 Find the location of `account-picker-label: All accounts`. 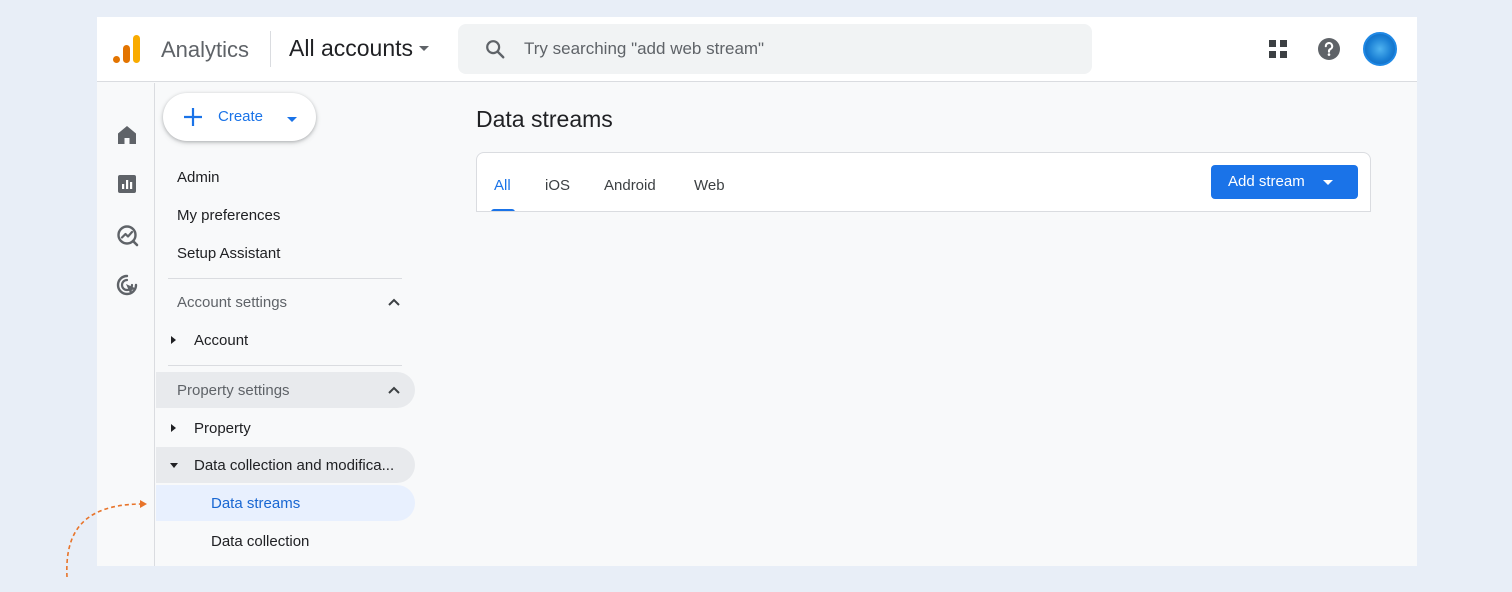

account-picker-label: All accounts is located at coordinates (351, 48).